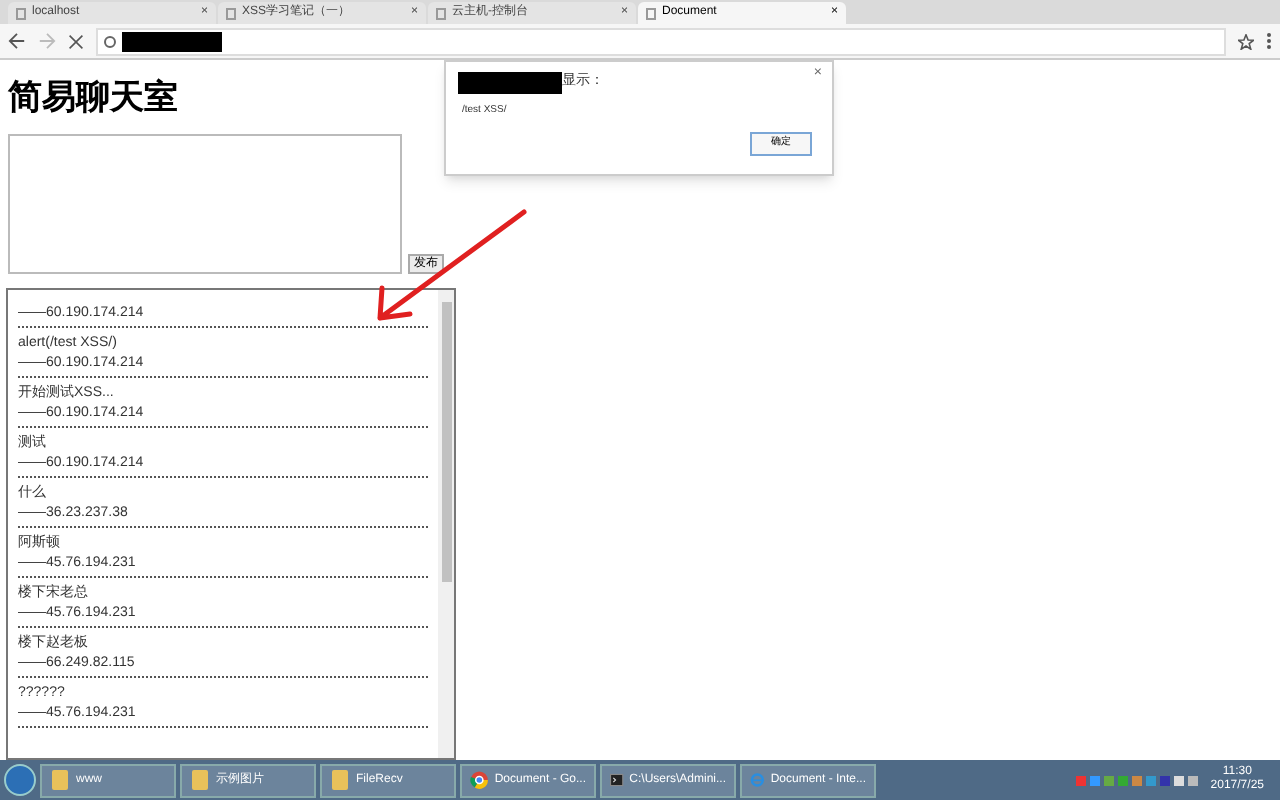  Describe the element at coordinates (110, 41) in the screenshot. I see `info-icon` at that location.